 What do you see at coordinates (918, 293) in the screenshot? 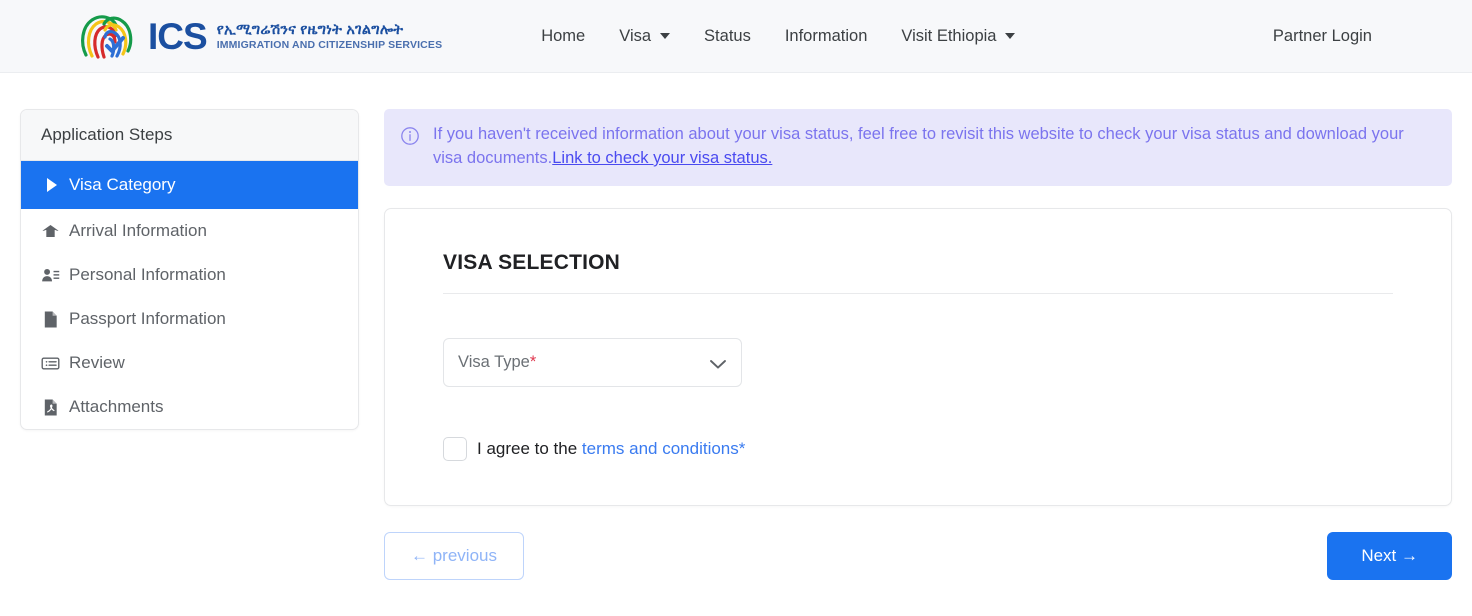
I see `section-divider` at bounding box center [918, 293].